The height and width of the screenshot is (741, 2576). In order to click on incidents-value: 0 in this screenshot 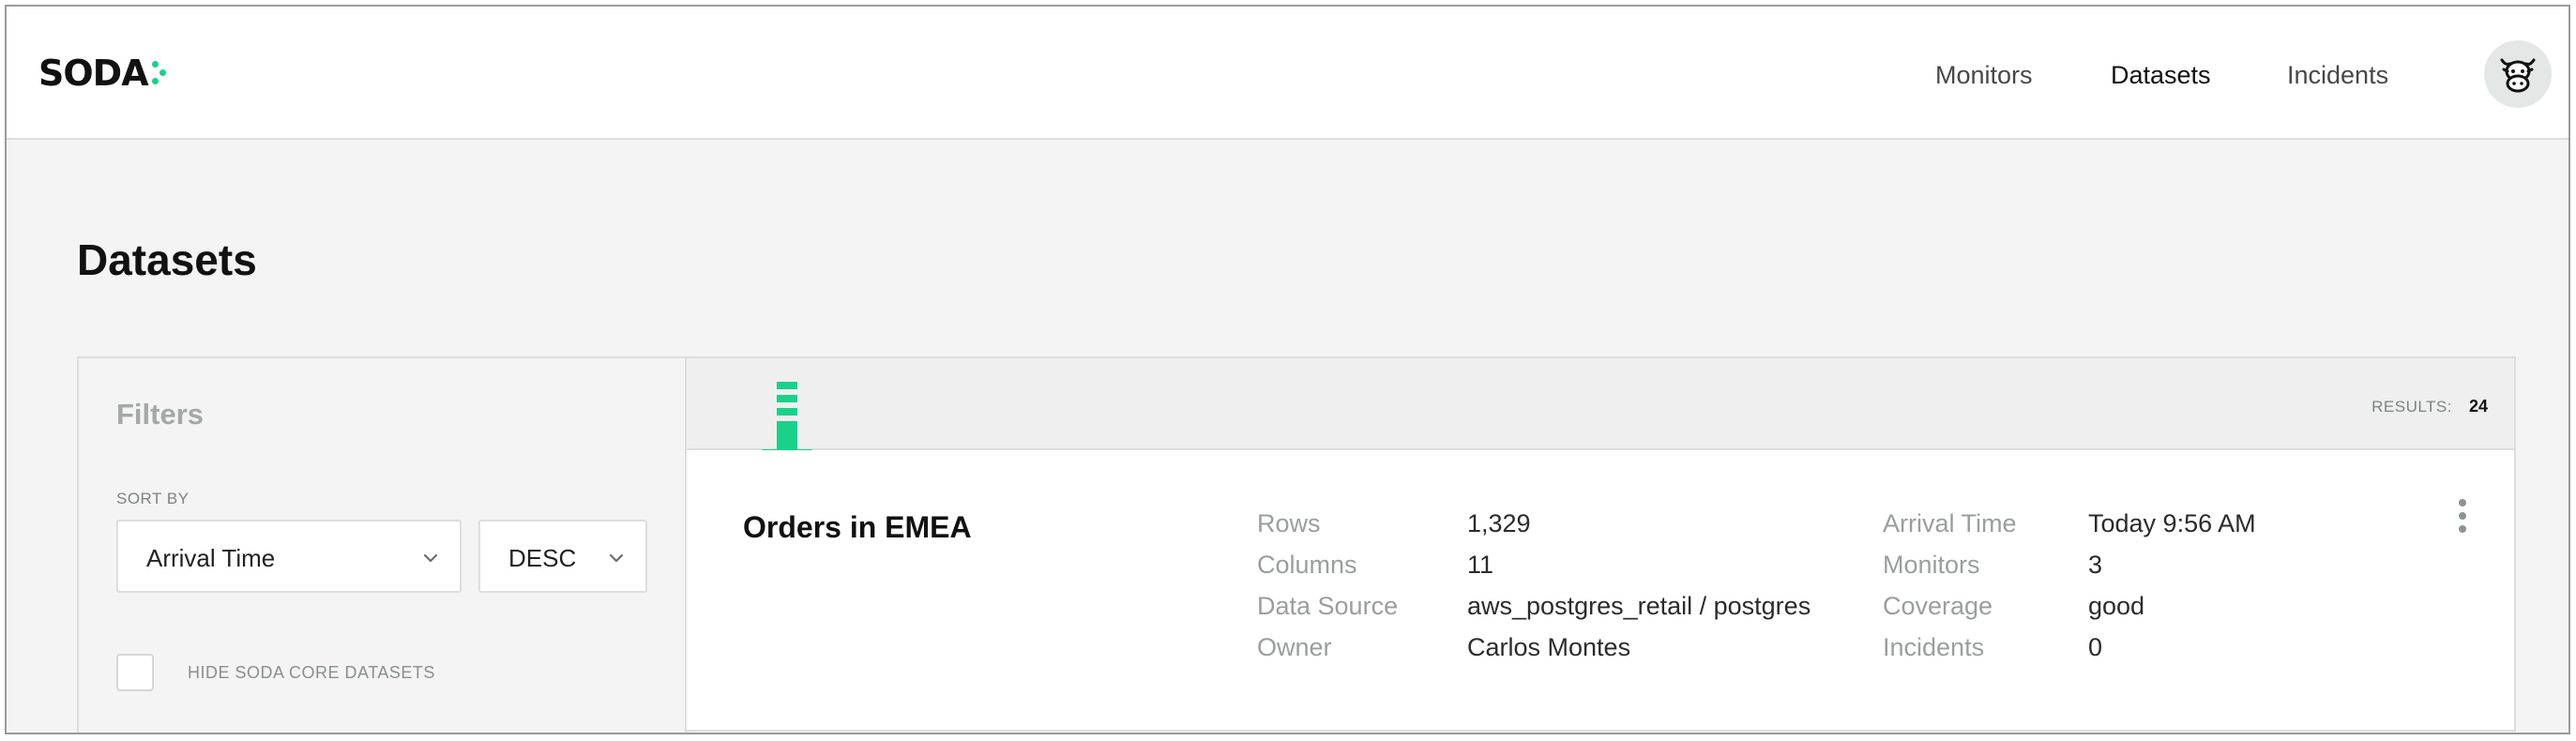, I will do `click(2095, 647)`.